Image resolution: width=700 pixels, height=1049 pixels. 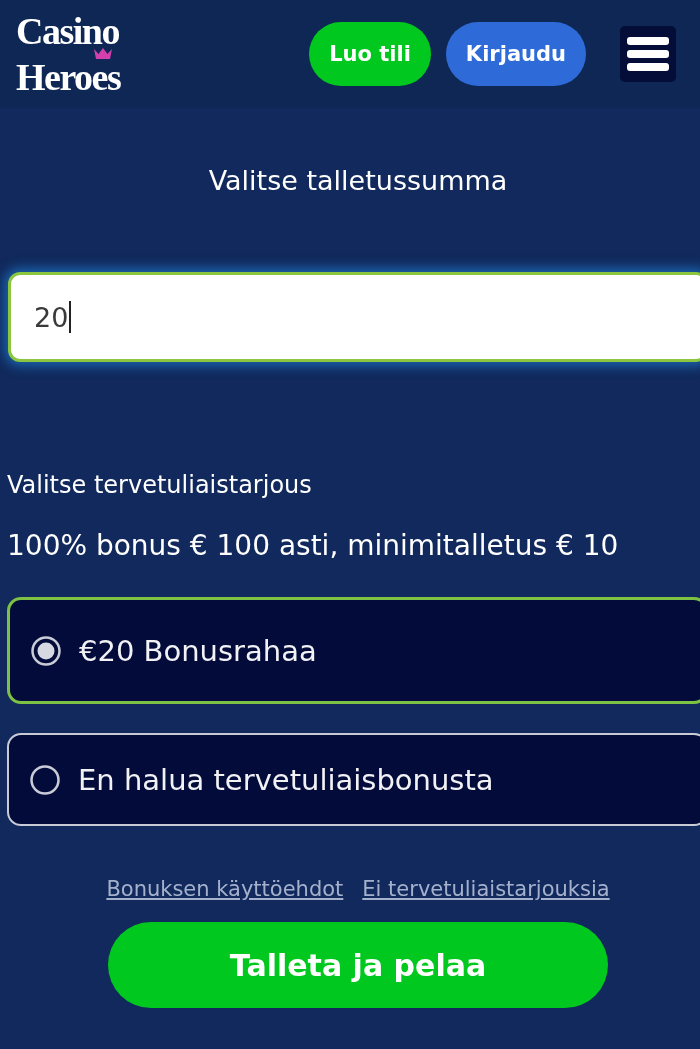 What do you see at coordinates (67, 31) in the screenshot?
I see `logo-text: Casino` at bounding box center [67, 31].